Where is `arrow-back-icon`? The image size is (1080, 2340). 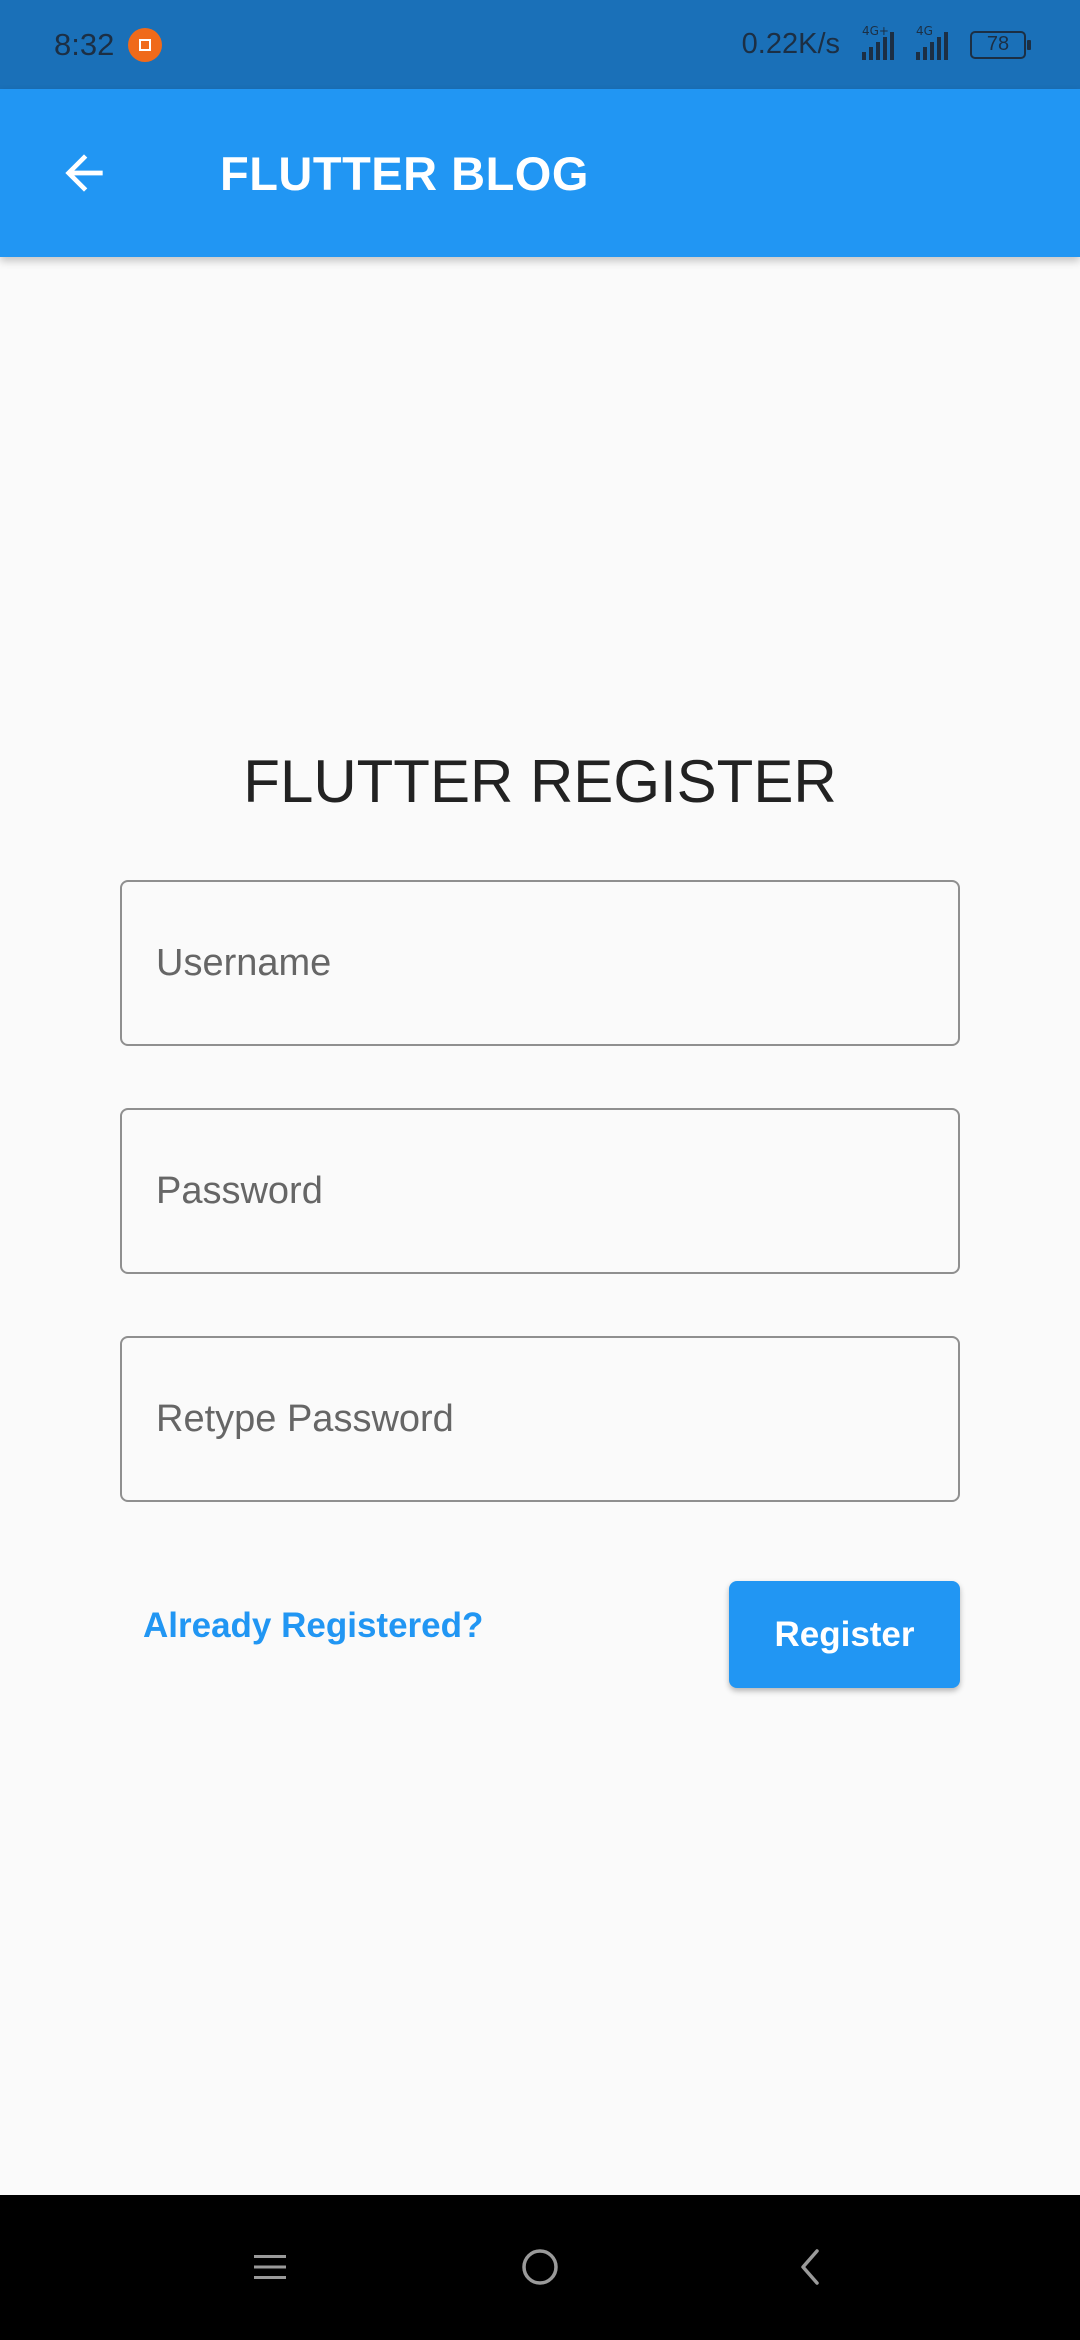
arrow-back-icon is located at coordinates (84, 173).